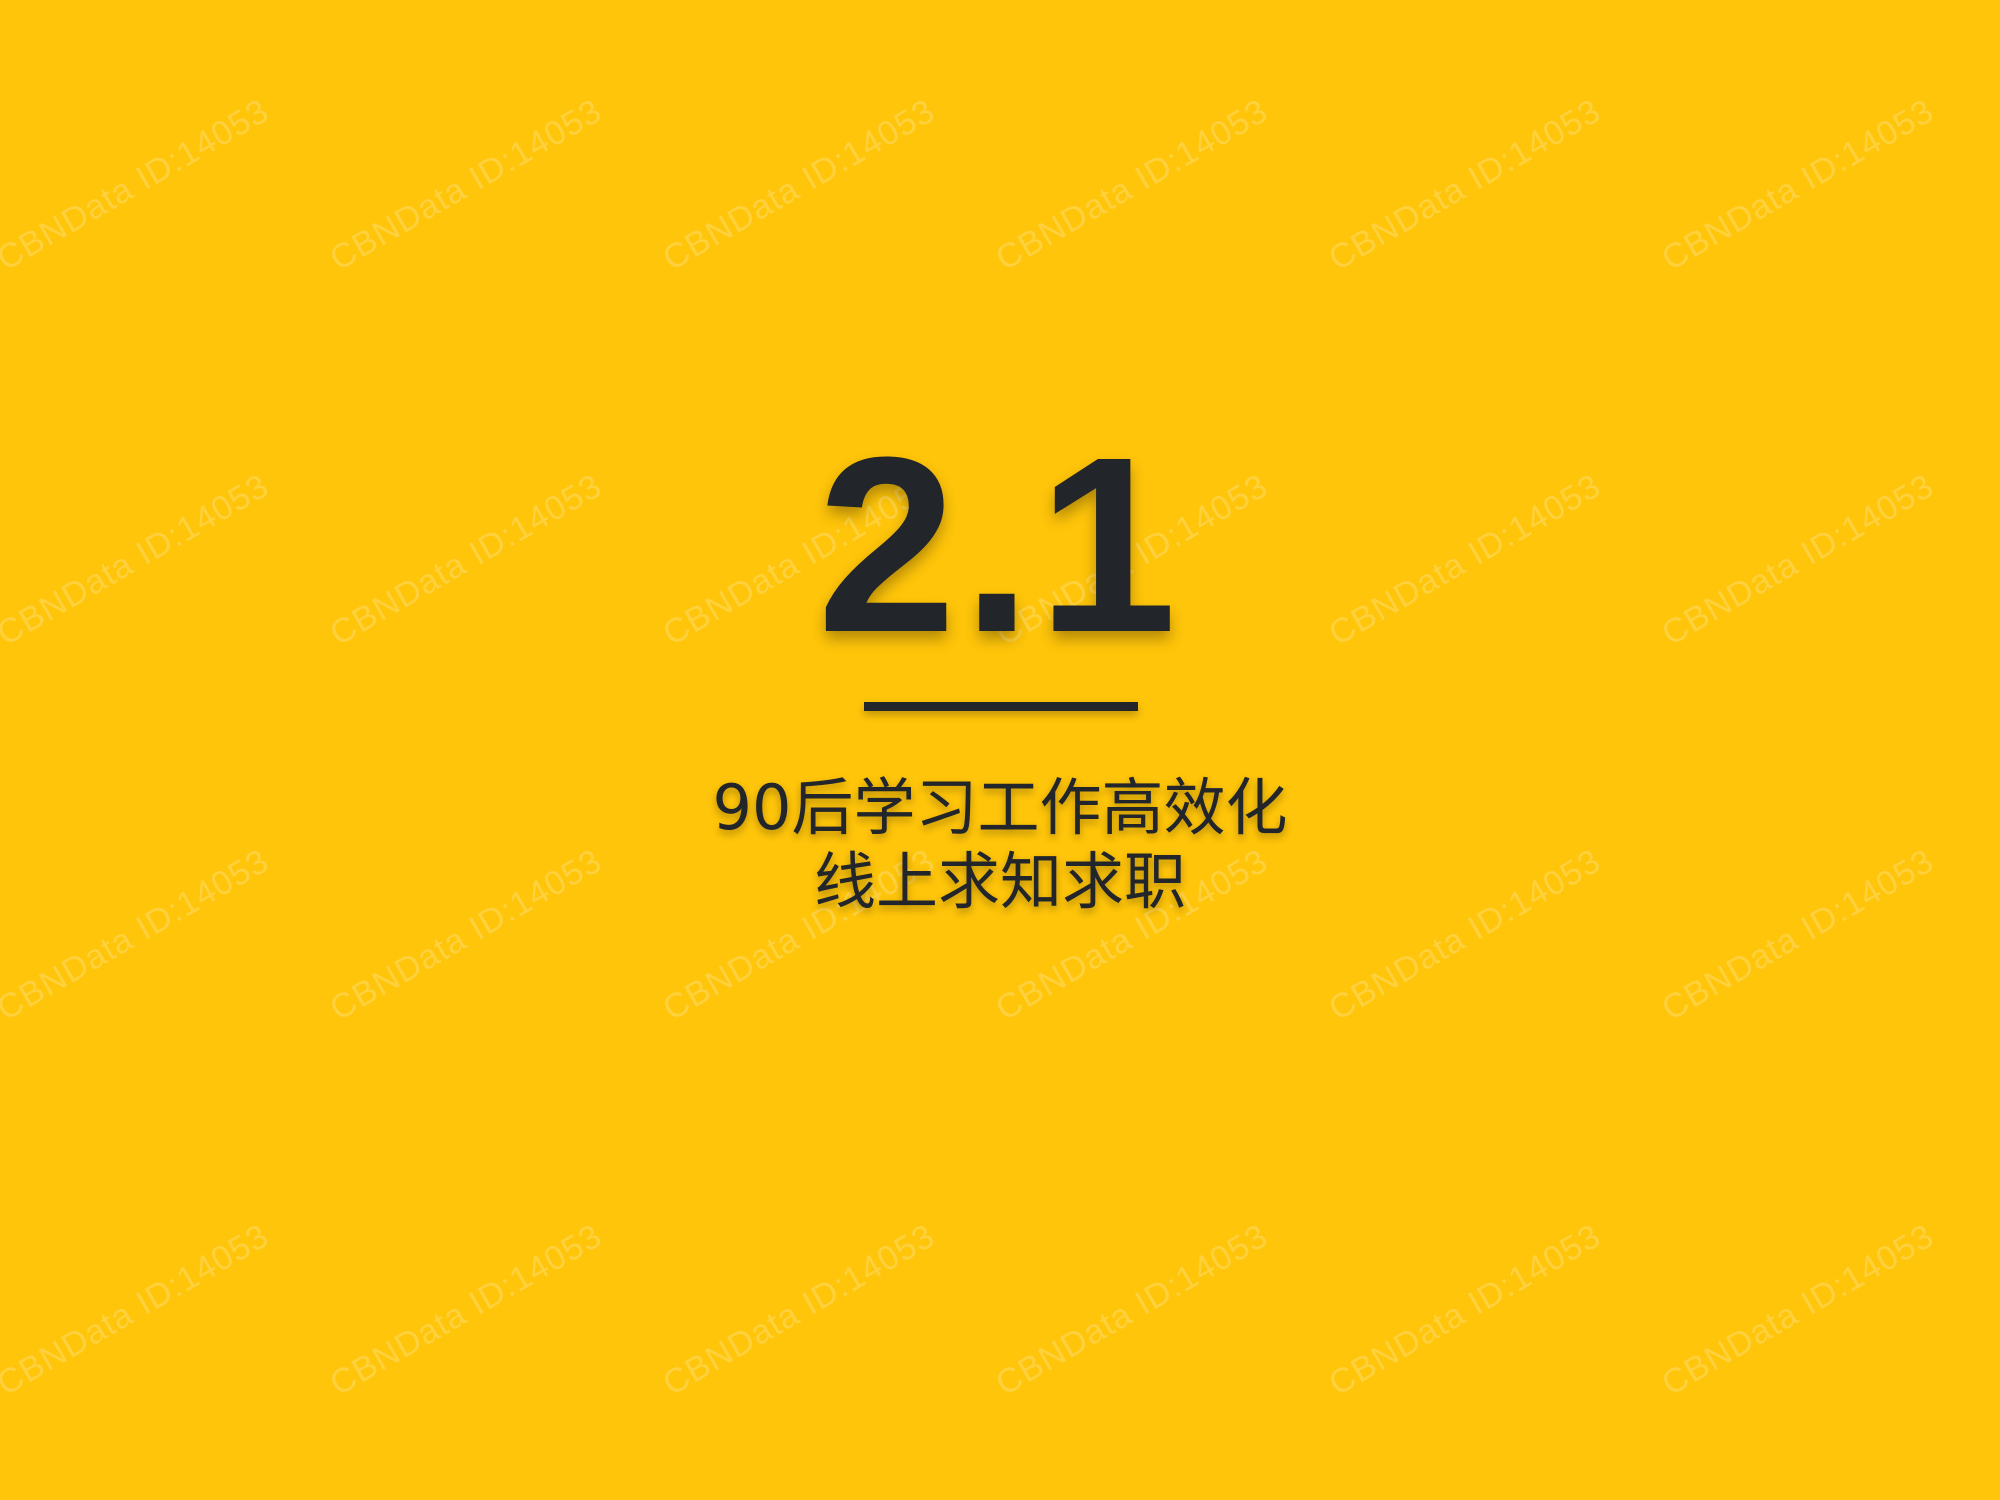  I want to click on section-number: 2.1, so click(1000, 544).